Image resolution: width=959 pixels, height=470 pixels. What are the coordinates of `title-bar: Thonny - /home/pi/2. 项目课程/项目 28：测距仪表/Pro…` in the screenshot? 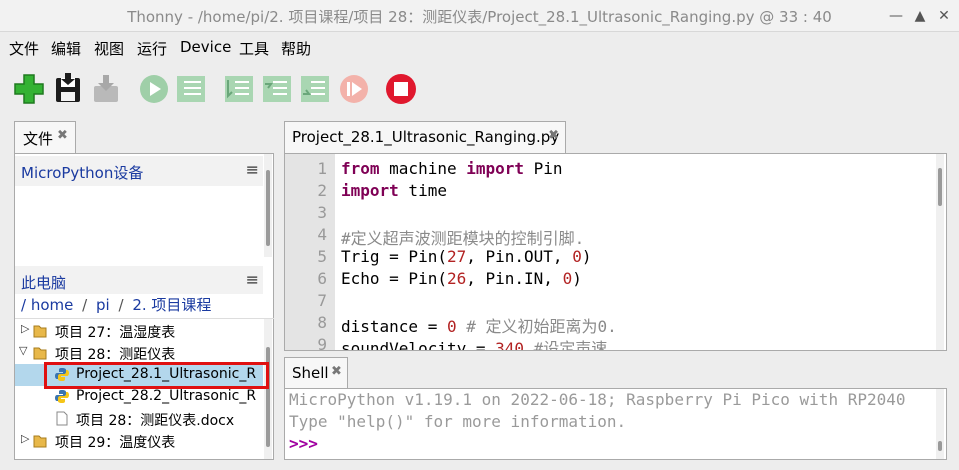 It's located at (479, 16).